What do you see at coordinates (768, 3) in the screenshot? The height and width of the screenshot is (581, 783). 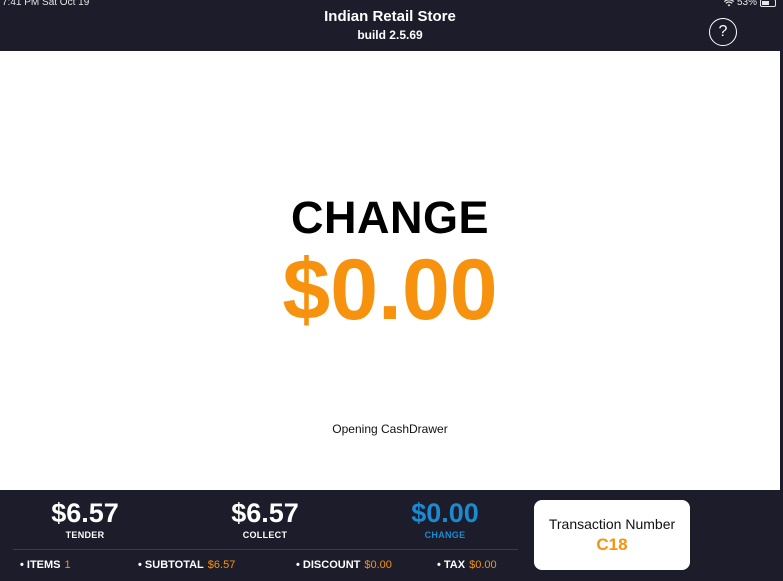 I see `battery-icon` at bounding box center [768, 3].